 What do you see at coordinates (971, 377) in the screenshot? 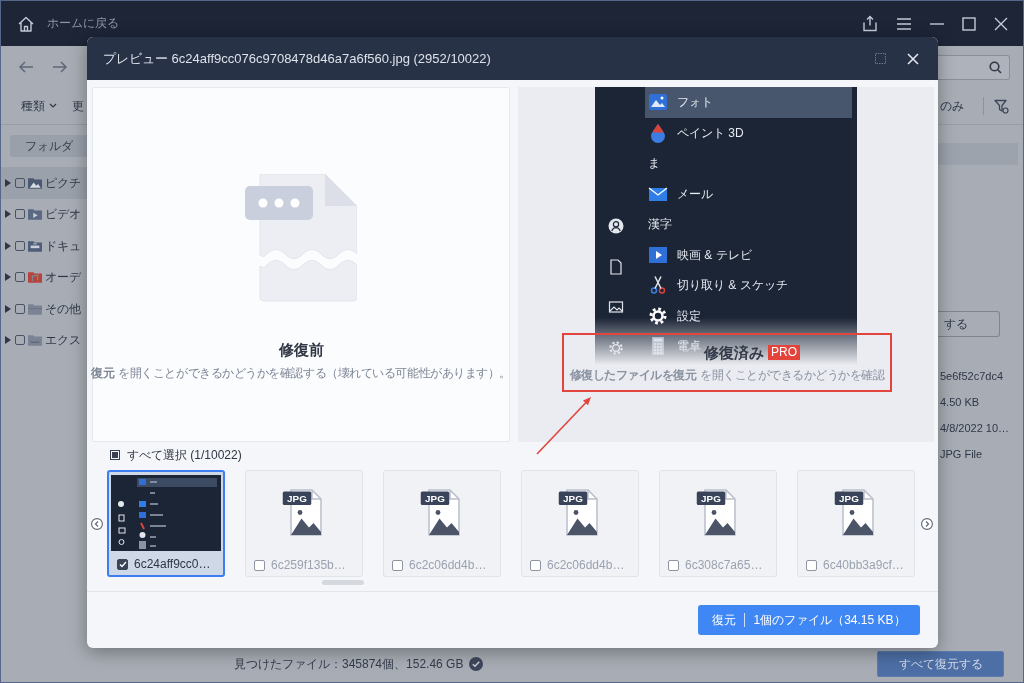
I see `detail-text: 5e6f52c7dc4` at bounding box center [971, 377].